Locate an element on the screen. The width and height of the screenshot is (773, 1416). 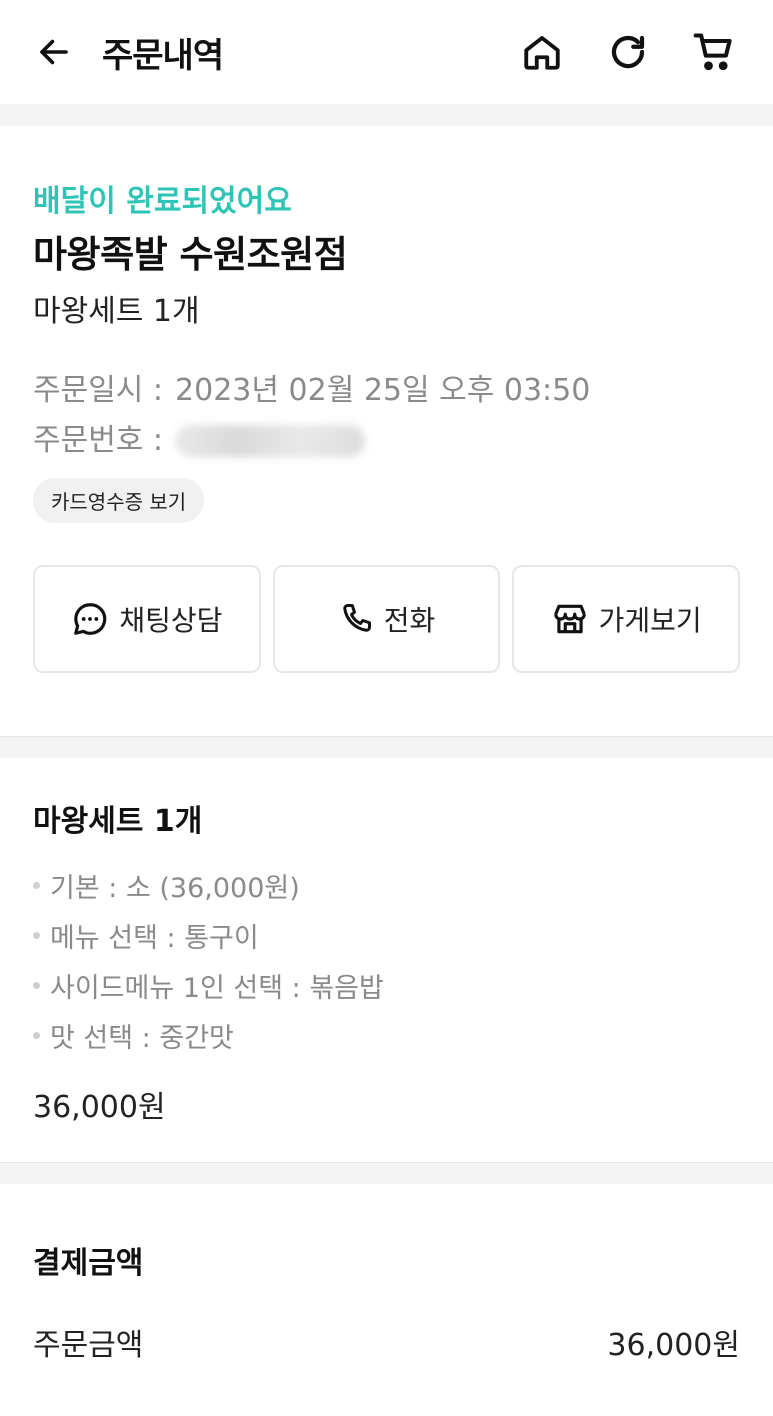
cart-icon is located at coordinates (712, 52).